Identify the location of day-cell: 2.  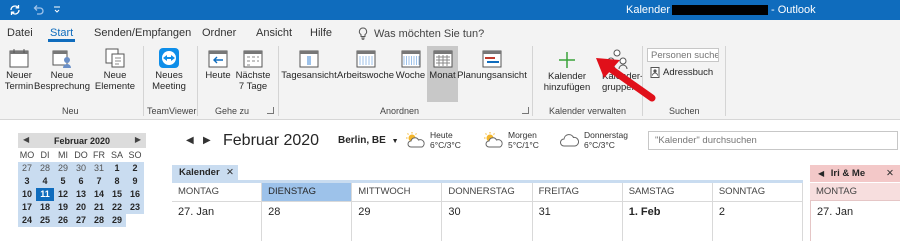
(758, 221).